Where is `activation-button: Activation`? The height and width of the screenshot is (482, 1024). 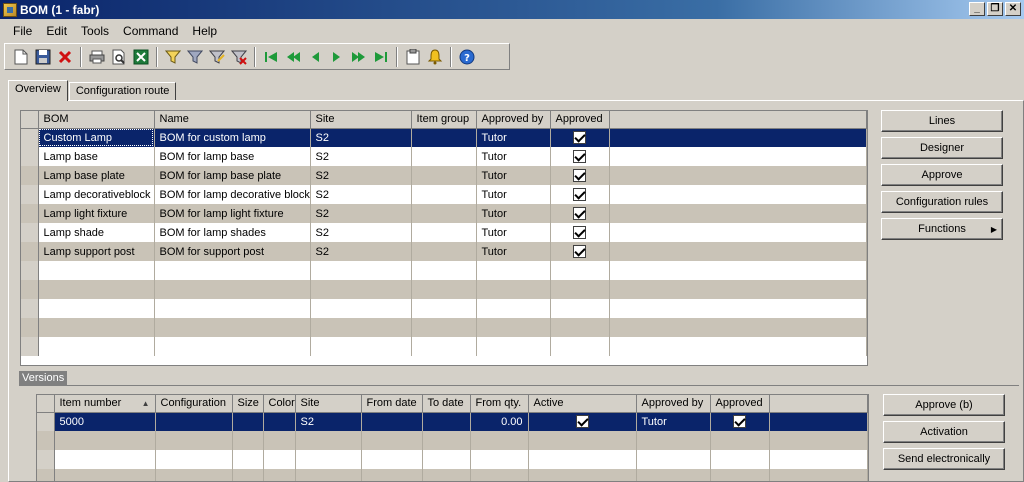
activation-button: Activation is located at coordinates (944, 432).